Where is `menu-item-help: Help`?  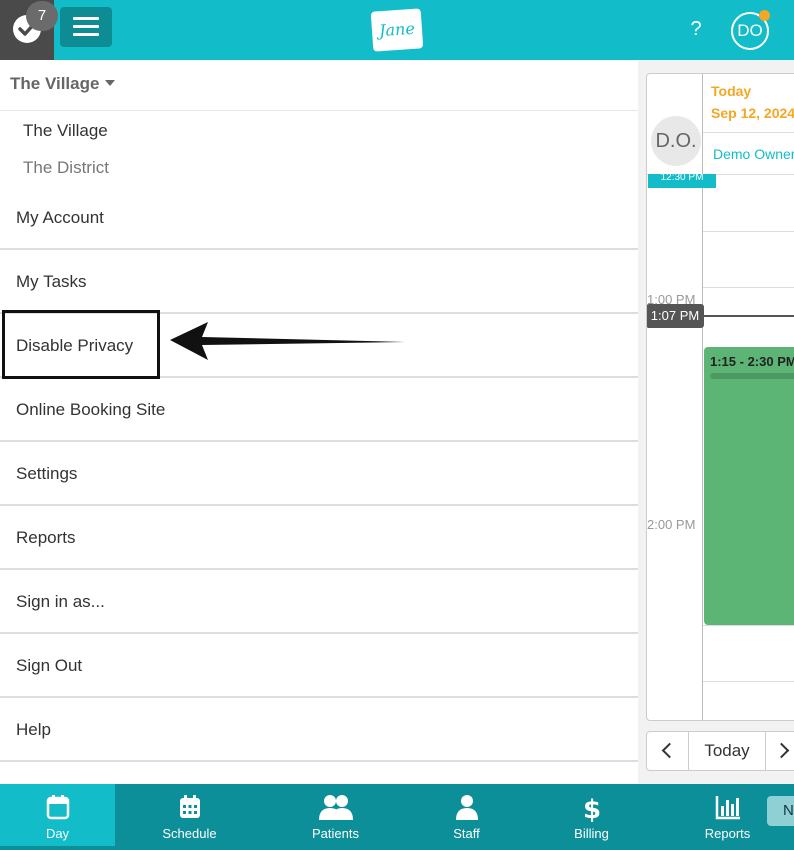 menu-item-help: Help is located at coordinates (319, 730).